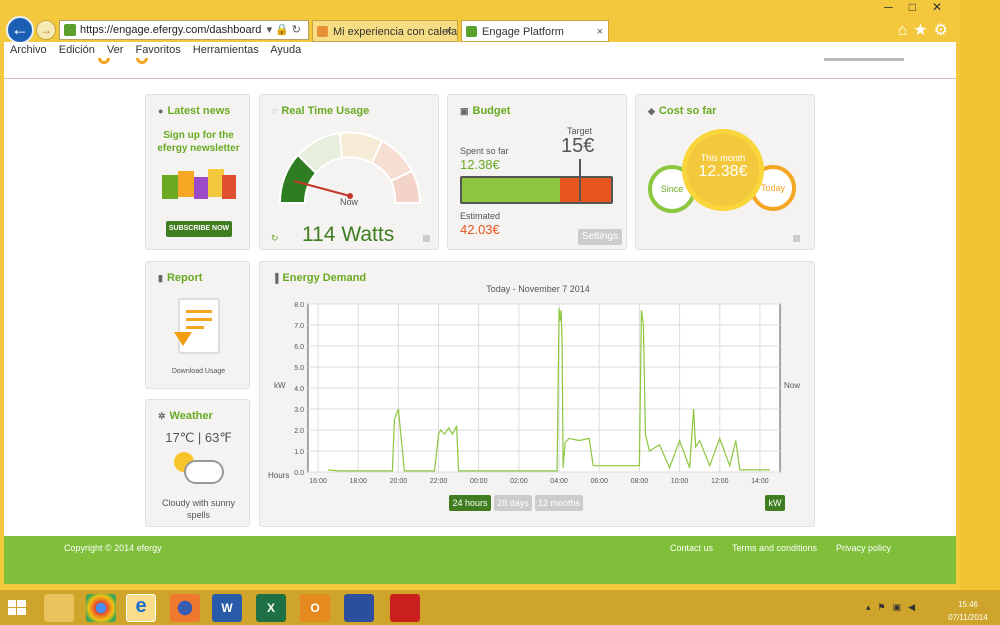 This screenshot has width=1000, height=625. Describe the element at coordinates (349, 202) in the screenshot. I see `gauge-now-label: Now` at that location.